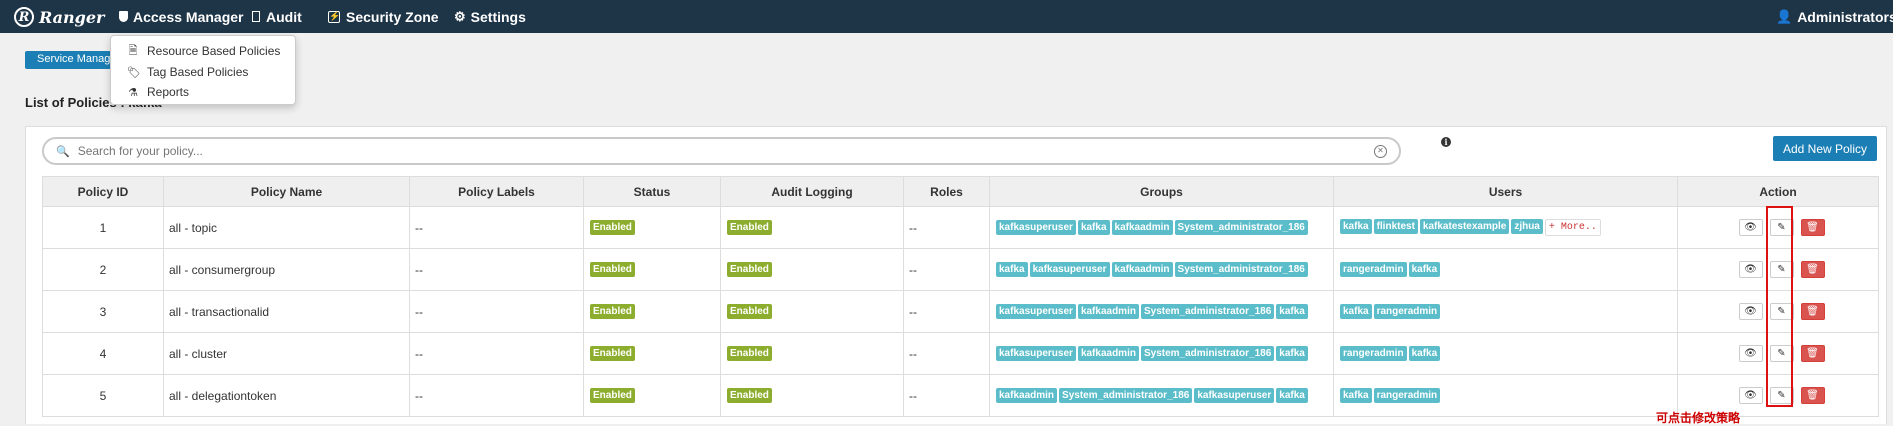 The image size is (1893, 426). What do you see at coordinates (490, 16) in the screenshot?
I see `nav-settings: ⚙ Settings` at bounding box center [490, 16].